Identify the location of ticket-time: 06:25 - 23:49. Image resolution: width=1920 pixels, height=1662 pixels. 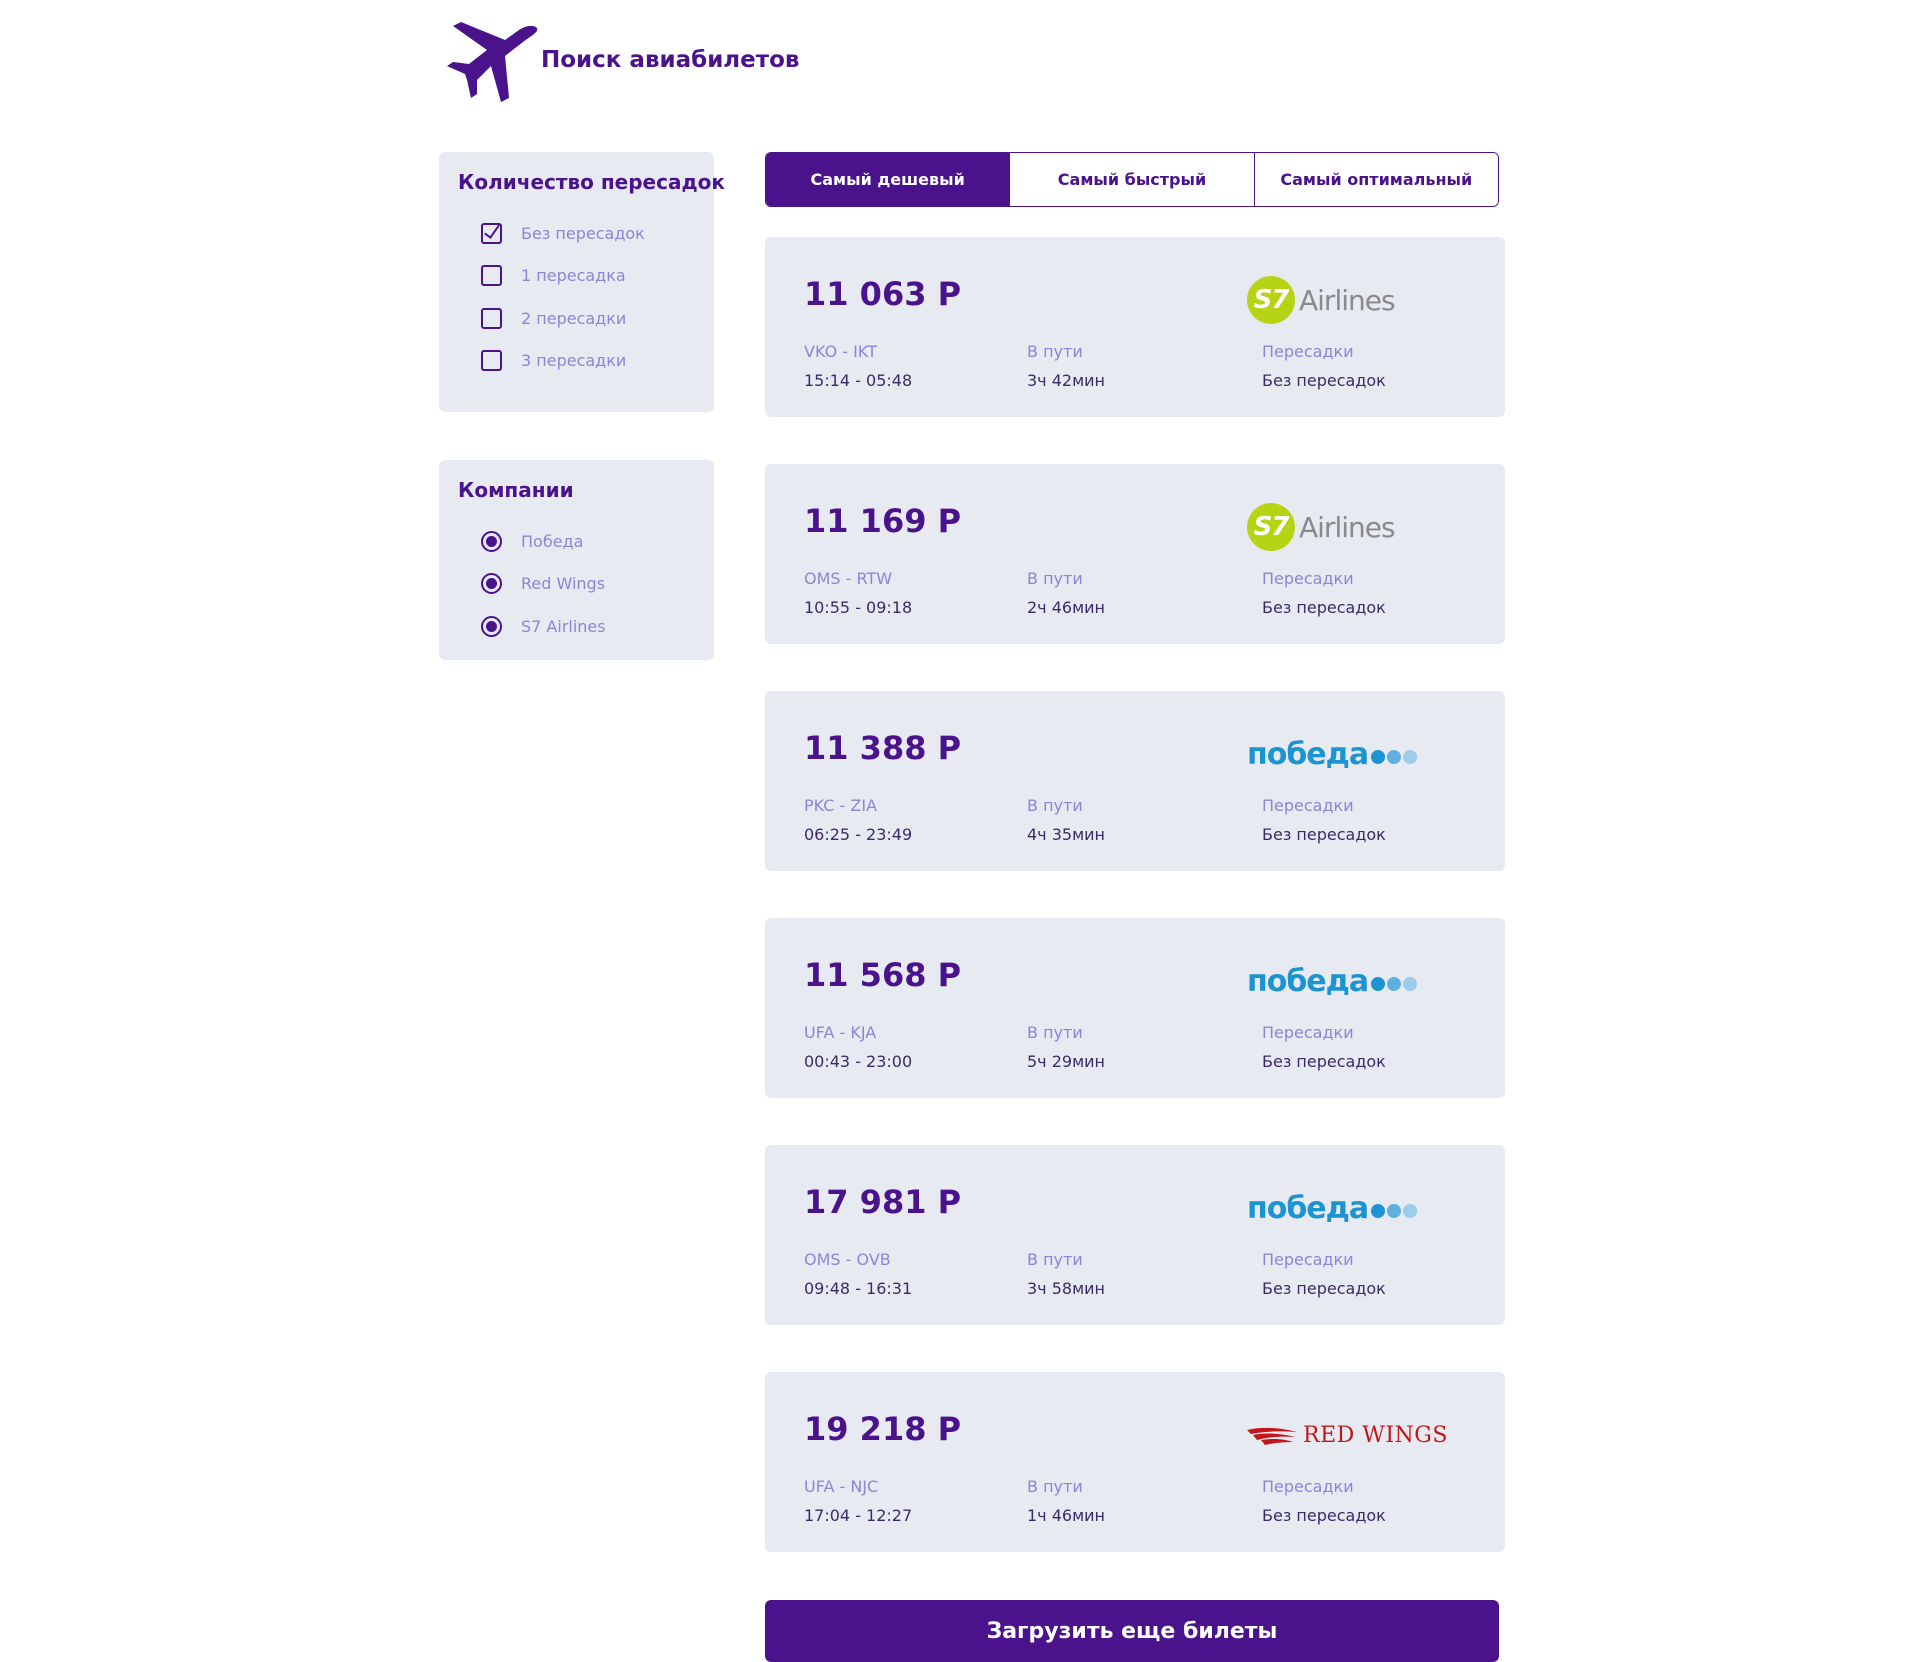
(858, 834).